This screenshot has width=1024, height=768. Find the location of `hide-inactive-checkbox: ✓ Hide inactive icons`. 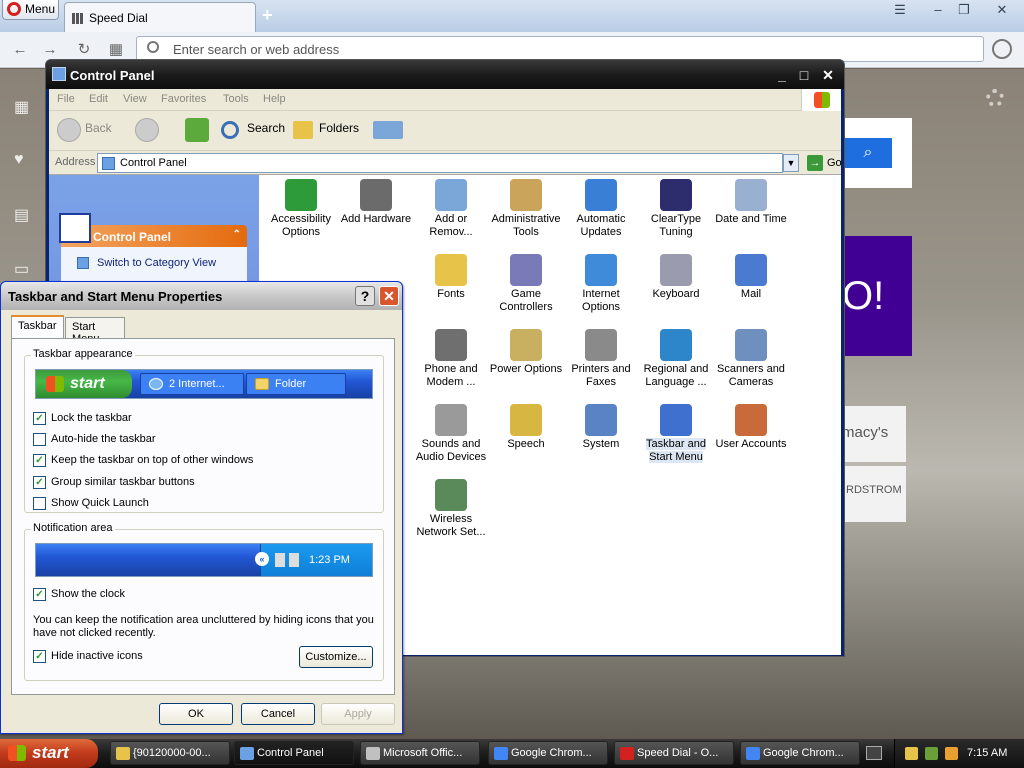

hide-inactive-checkbox: ✓ Hide inactive icons is located at coordinates (88, 656).